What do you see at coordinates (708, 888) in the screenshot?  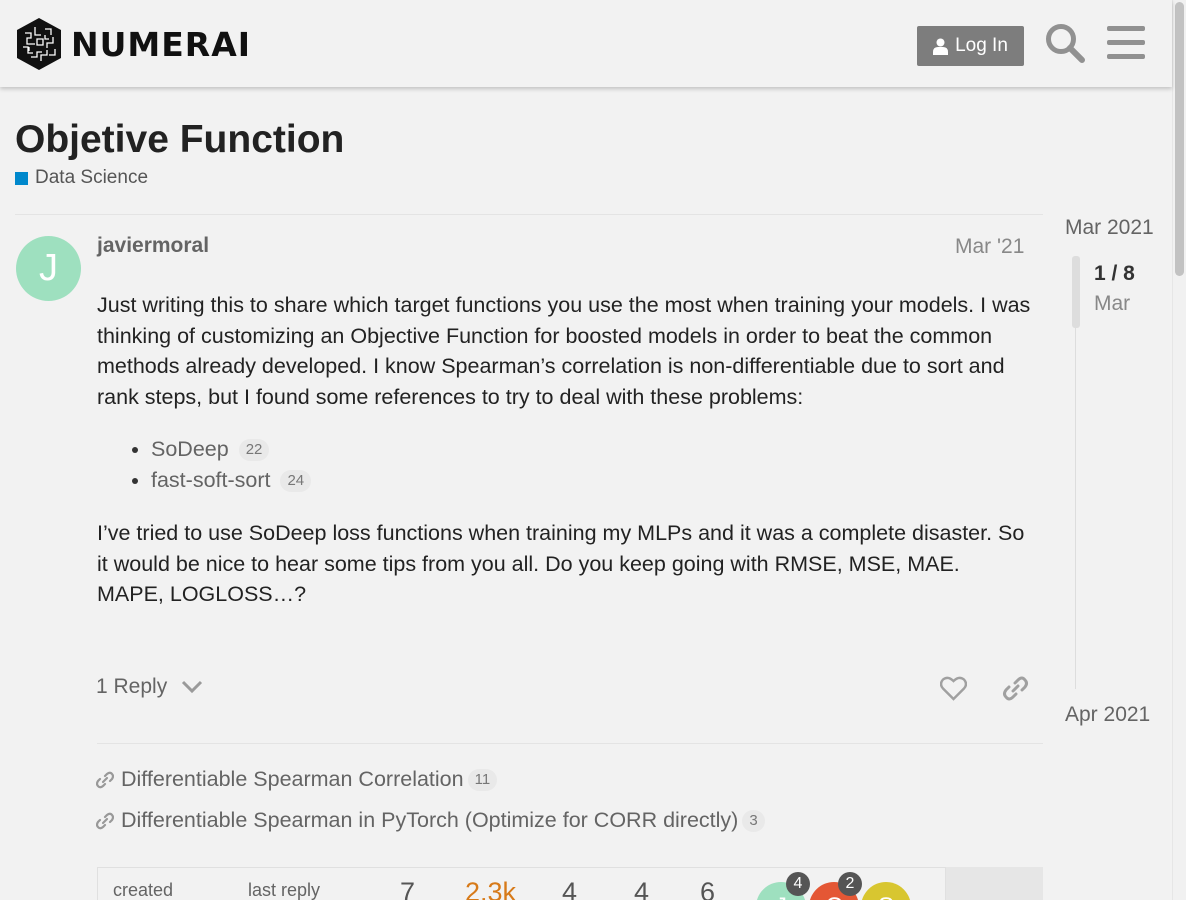 I see `links-count: 6` at bounding box center [708, 888].